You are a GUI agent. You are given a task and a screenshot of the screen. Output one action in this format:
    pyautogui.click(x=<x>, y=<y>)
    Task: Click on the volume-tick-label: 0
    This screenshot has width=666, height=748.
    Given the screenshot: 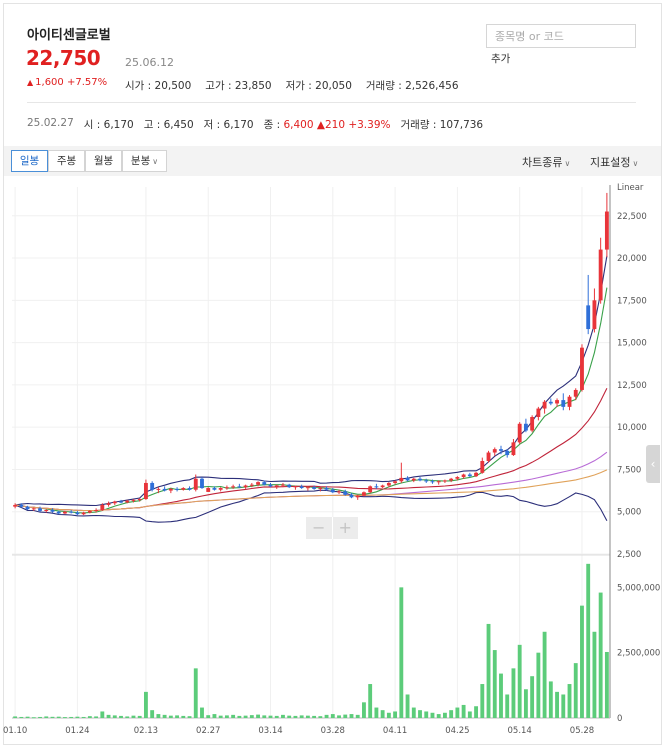 What is the action you would take?
    pyautogui.click(x=619, y=719)
    